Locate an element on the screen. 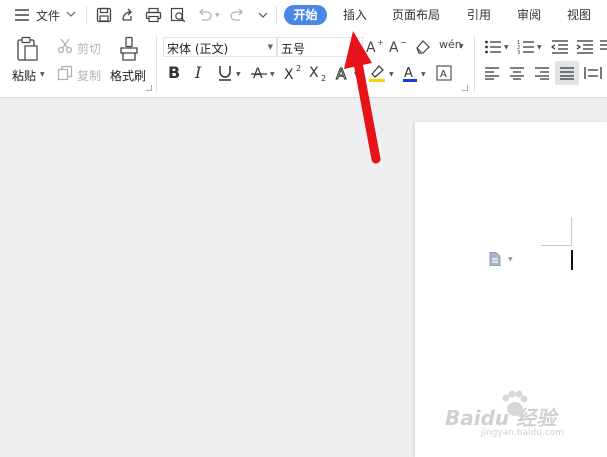 Image resolution: width=607 pixels, height=457 pixels. paste-icon is located at coordinates (28, 49).